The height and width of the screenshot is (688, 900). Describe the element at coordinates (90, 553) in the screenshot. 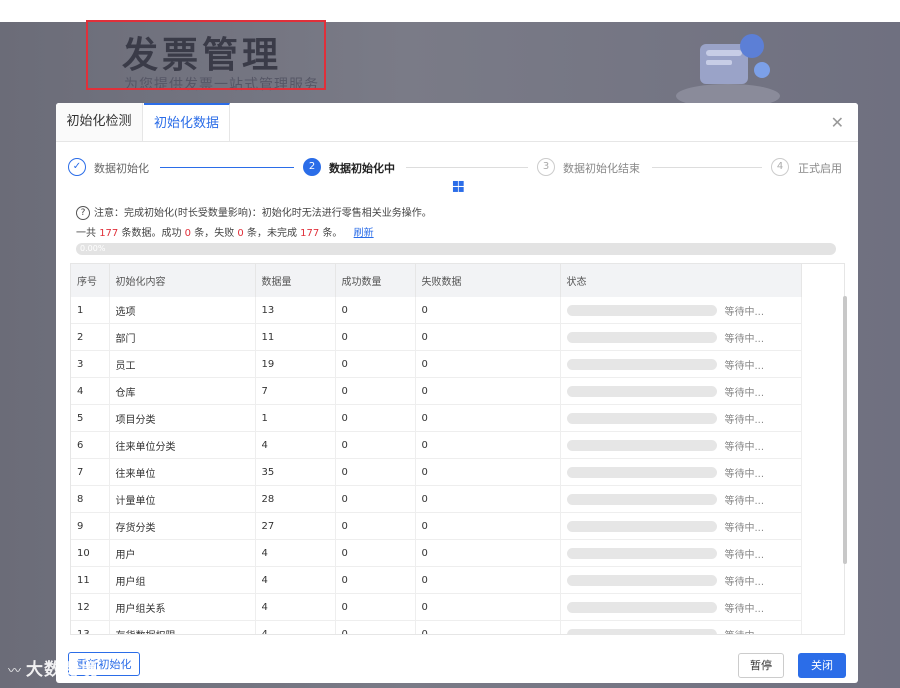

I see `row-index: 10` at that location.